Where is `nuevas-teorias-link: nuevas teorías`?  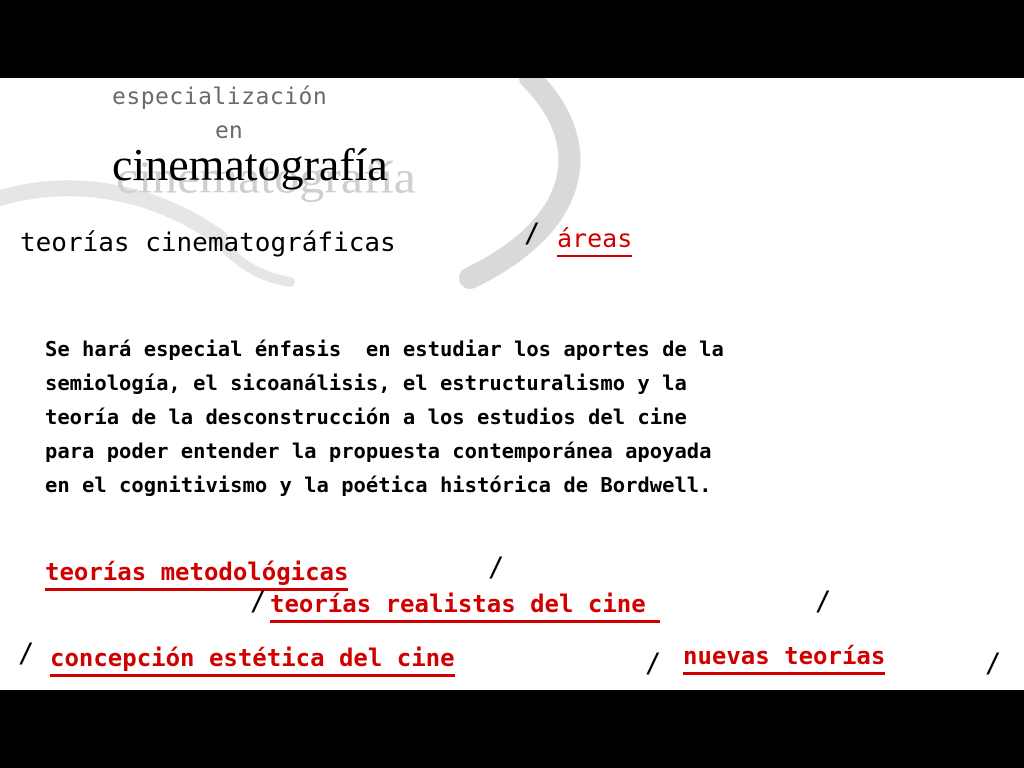 nuevas-teorias-link: nuevas teorías is located at coordinates (784, 658).